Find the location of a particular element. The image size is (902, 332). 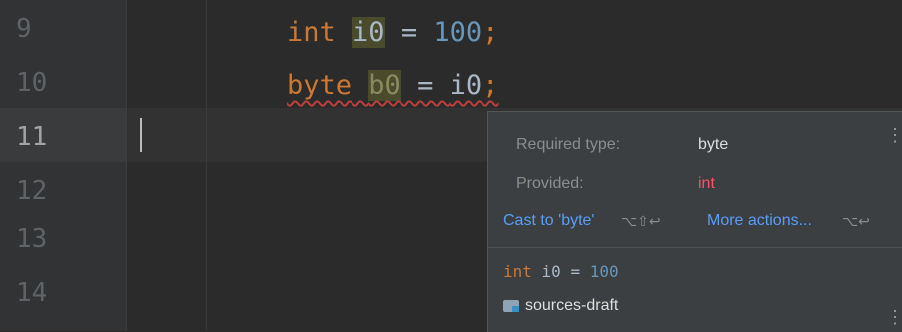

number-literal: 100 is located at coordinates (458, 32).